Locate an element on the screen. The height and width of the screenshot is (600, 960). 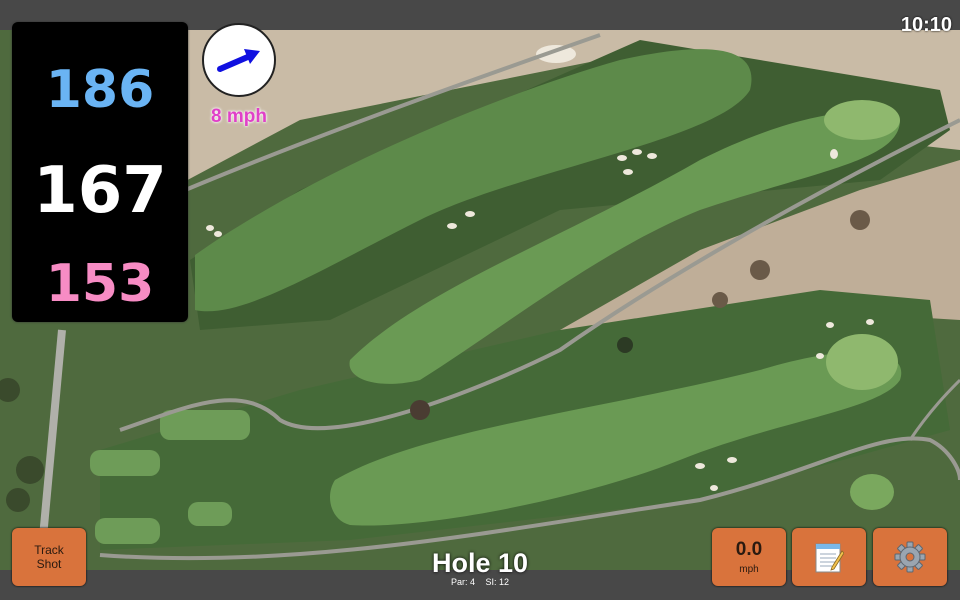
speed-button: 0.0 mph is located at coordinates (749, 557).